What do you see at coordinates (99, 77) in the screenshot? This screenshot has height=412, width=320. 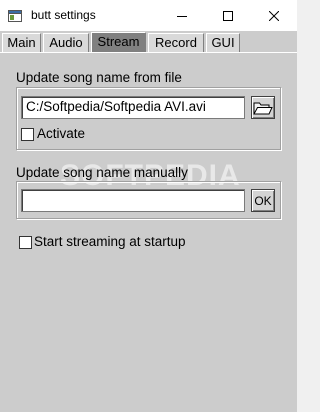 I see `file-group-label: Update song name from file` at bounding box center [99, 77].